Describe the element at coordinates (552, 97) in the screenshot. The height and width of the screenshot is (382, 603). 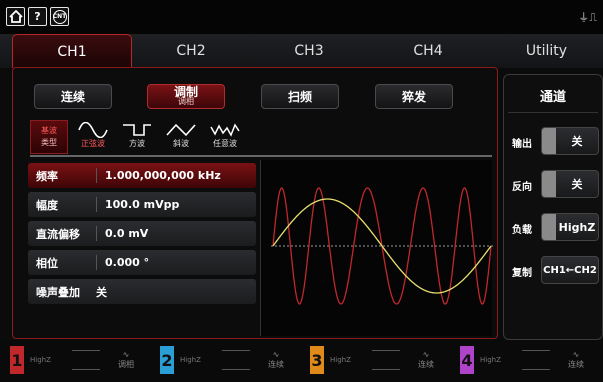
I see `channel-settings-title: 通道` at that location.